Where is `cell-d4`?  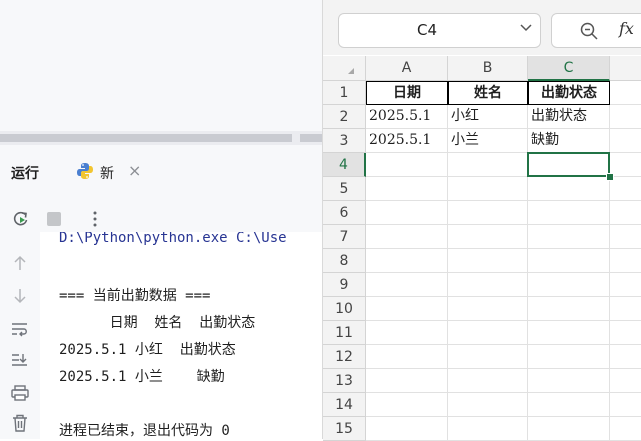 cell-d4 is located at coordinates (625, 165).